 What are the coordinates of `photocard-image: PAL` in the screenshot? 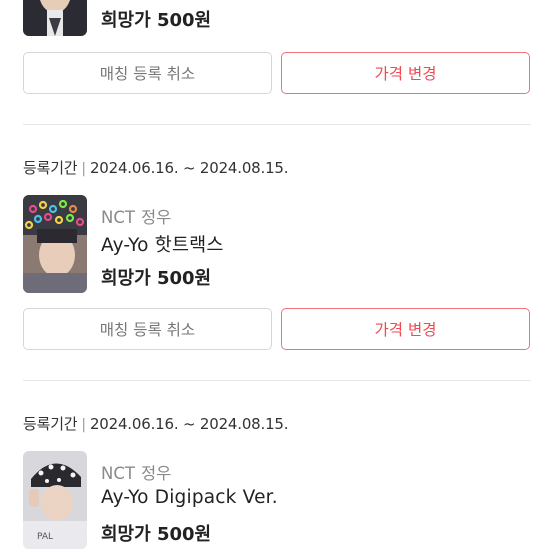 It's located at (55, 500).